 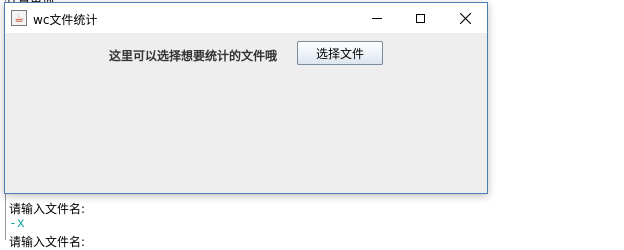 What do you see at coordinates (17, 223) in the screenshot?
I see `console-input-line: -x` at bounding box center [17, 223].